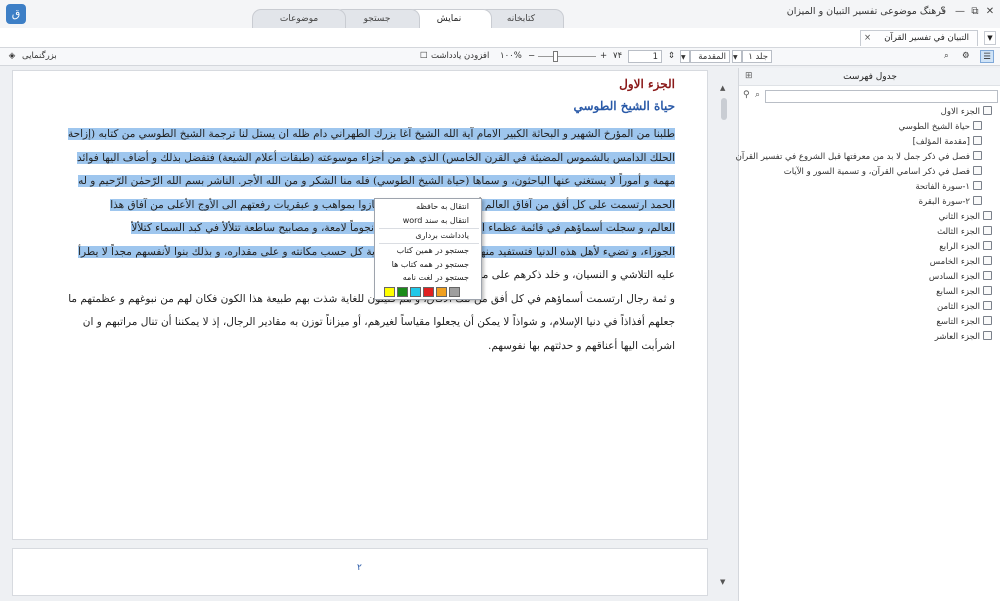  I want to click on gear-icon: ⚙, so click(966, 56).